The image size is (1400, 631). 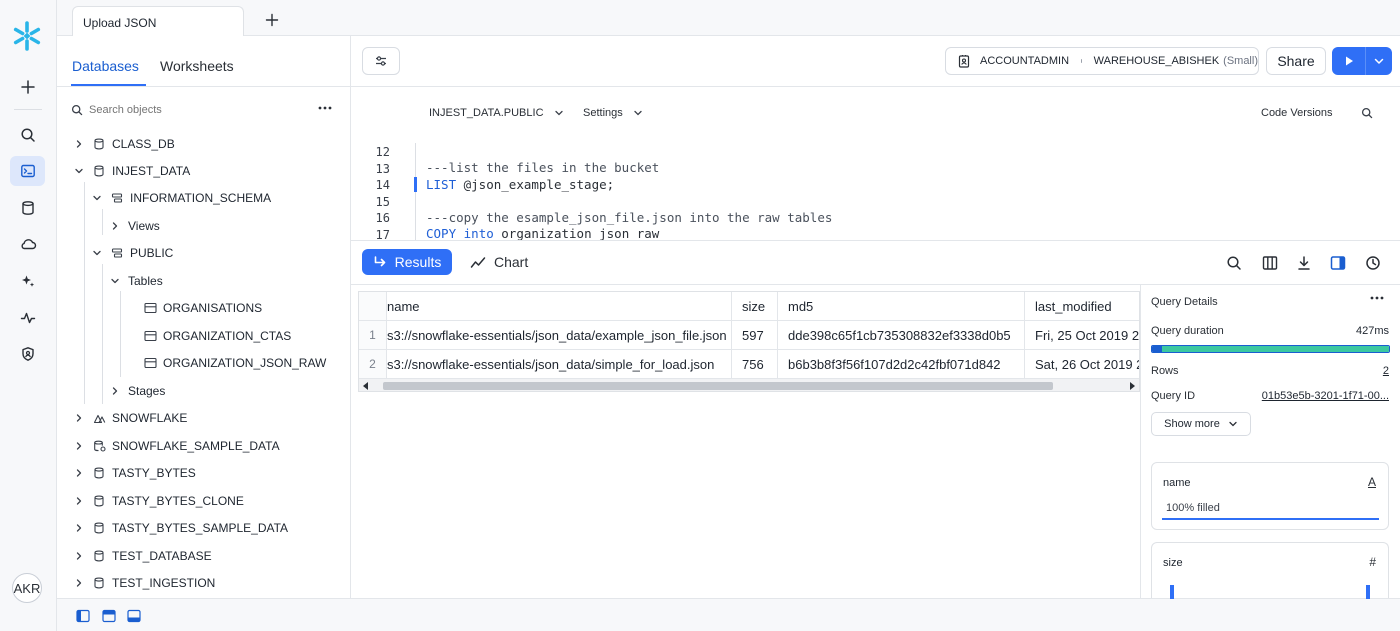 What do you see at coordinates (27, 208) in the screenshot?
I see `nav-data` at bounding box center [27, 208].